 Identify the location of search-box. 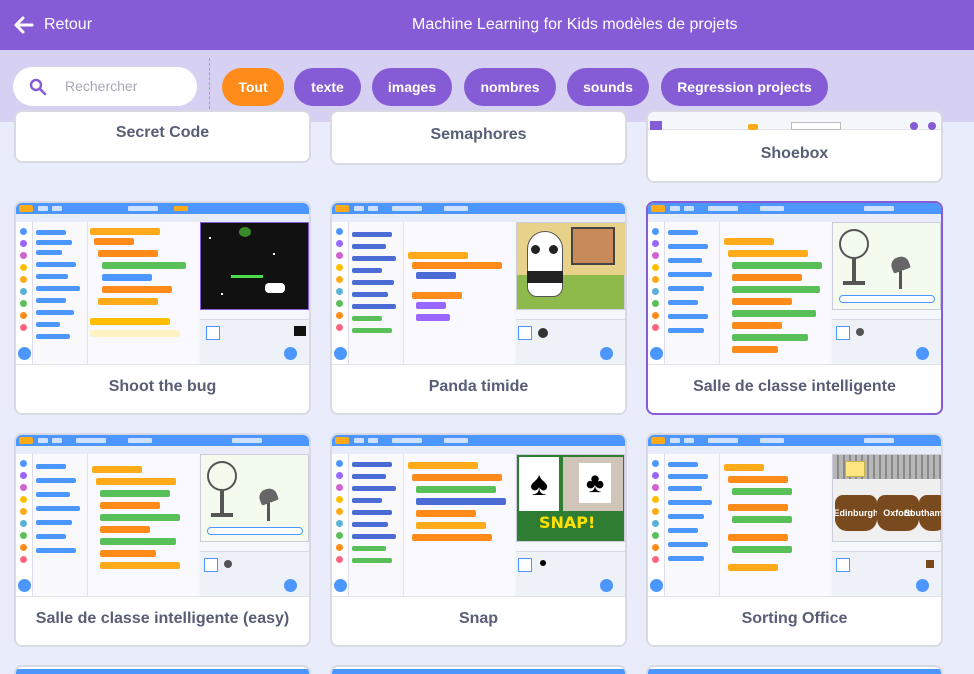
(105, 86).